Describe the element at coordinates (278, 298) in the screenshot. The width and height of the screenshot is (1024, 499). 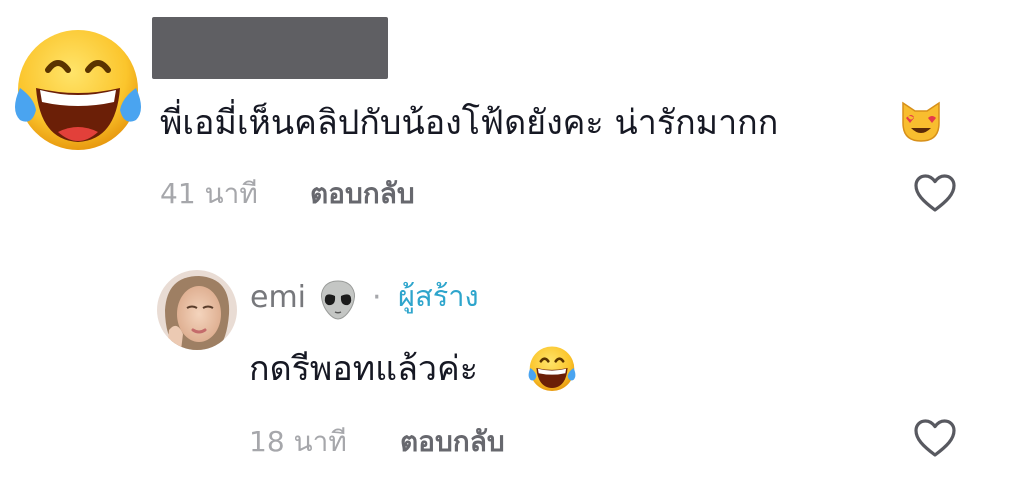
I see `reply-username: emi` at that location.